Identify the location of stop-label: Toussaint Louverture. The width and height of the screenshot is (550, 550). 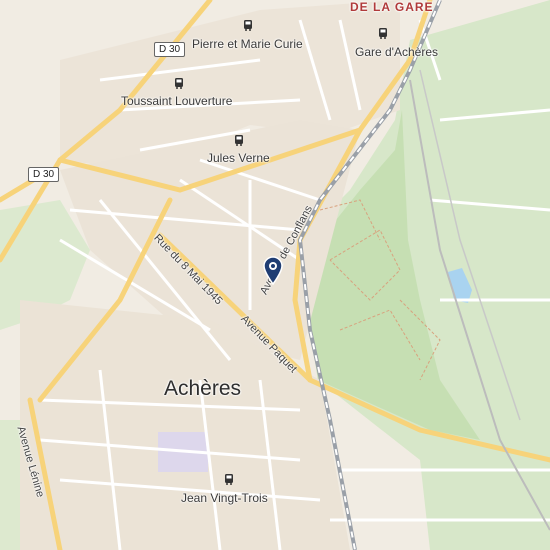
(176, 101).